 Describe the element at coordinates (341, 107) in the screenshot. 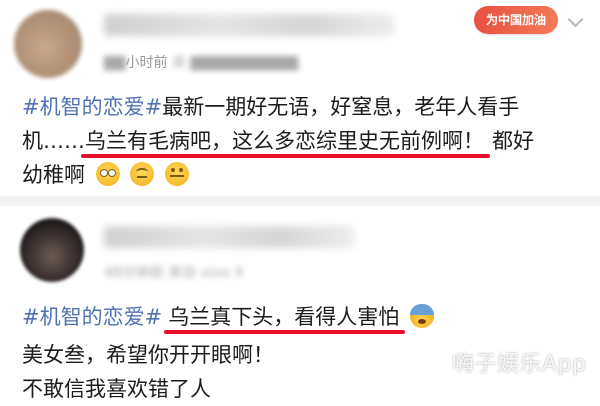

I see `comment-text: 最新一期好无语，好窒息，老年人看手` at that location.